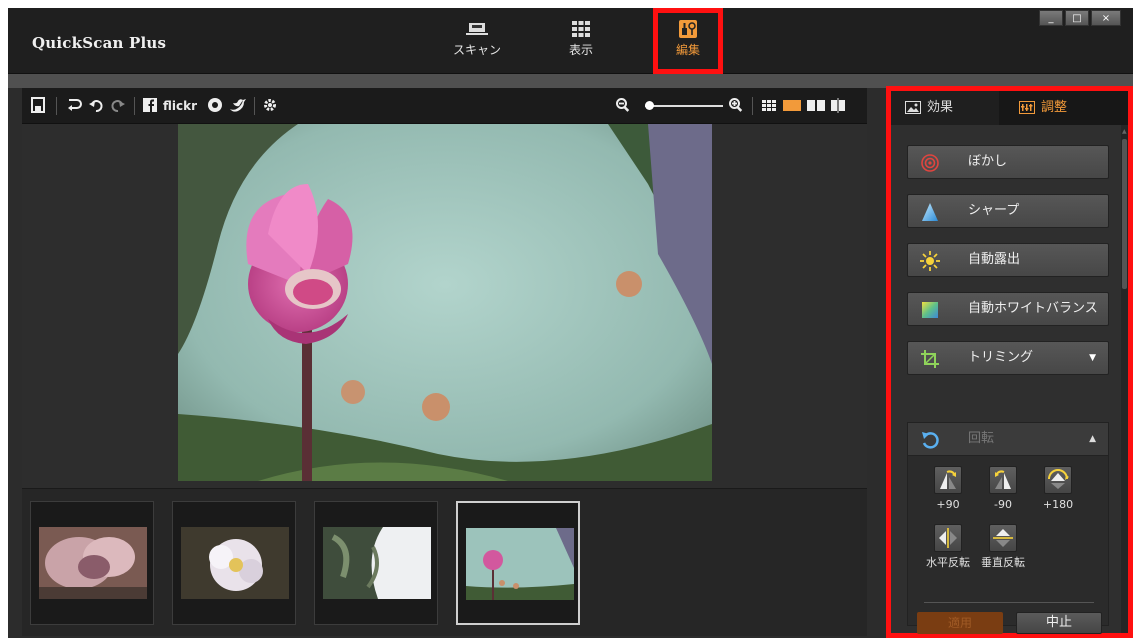  Describe the element at coordinates (1054, 107) in the screenshot. I see `tab-label: 調整` at that location.